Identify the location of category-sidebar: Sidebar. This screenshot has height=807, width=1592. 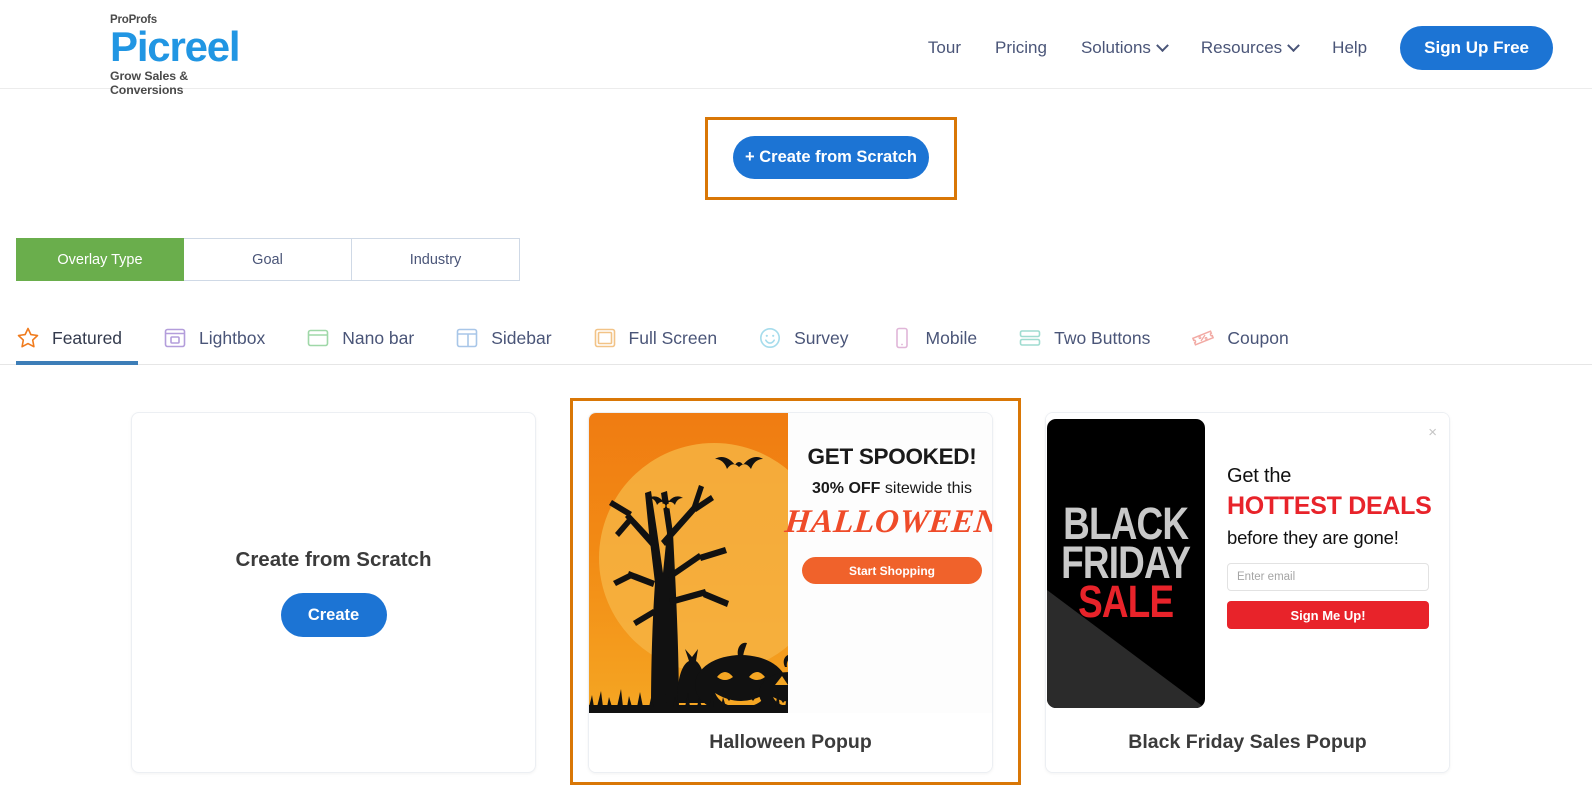
(523, 338).